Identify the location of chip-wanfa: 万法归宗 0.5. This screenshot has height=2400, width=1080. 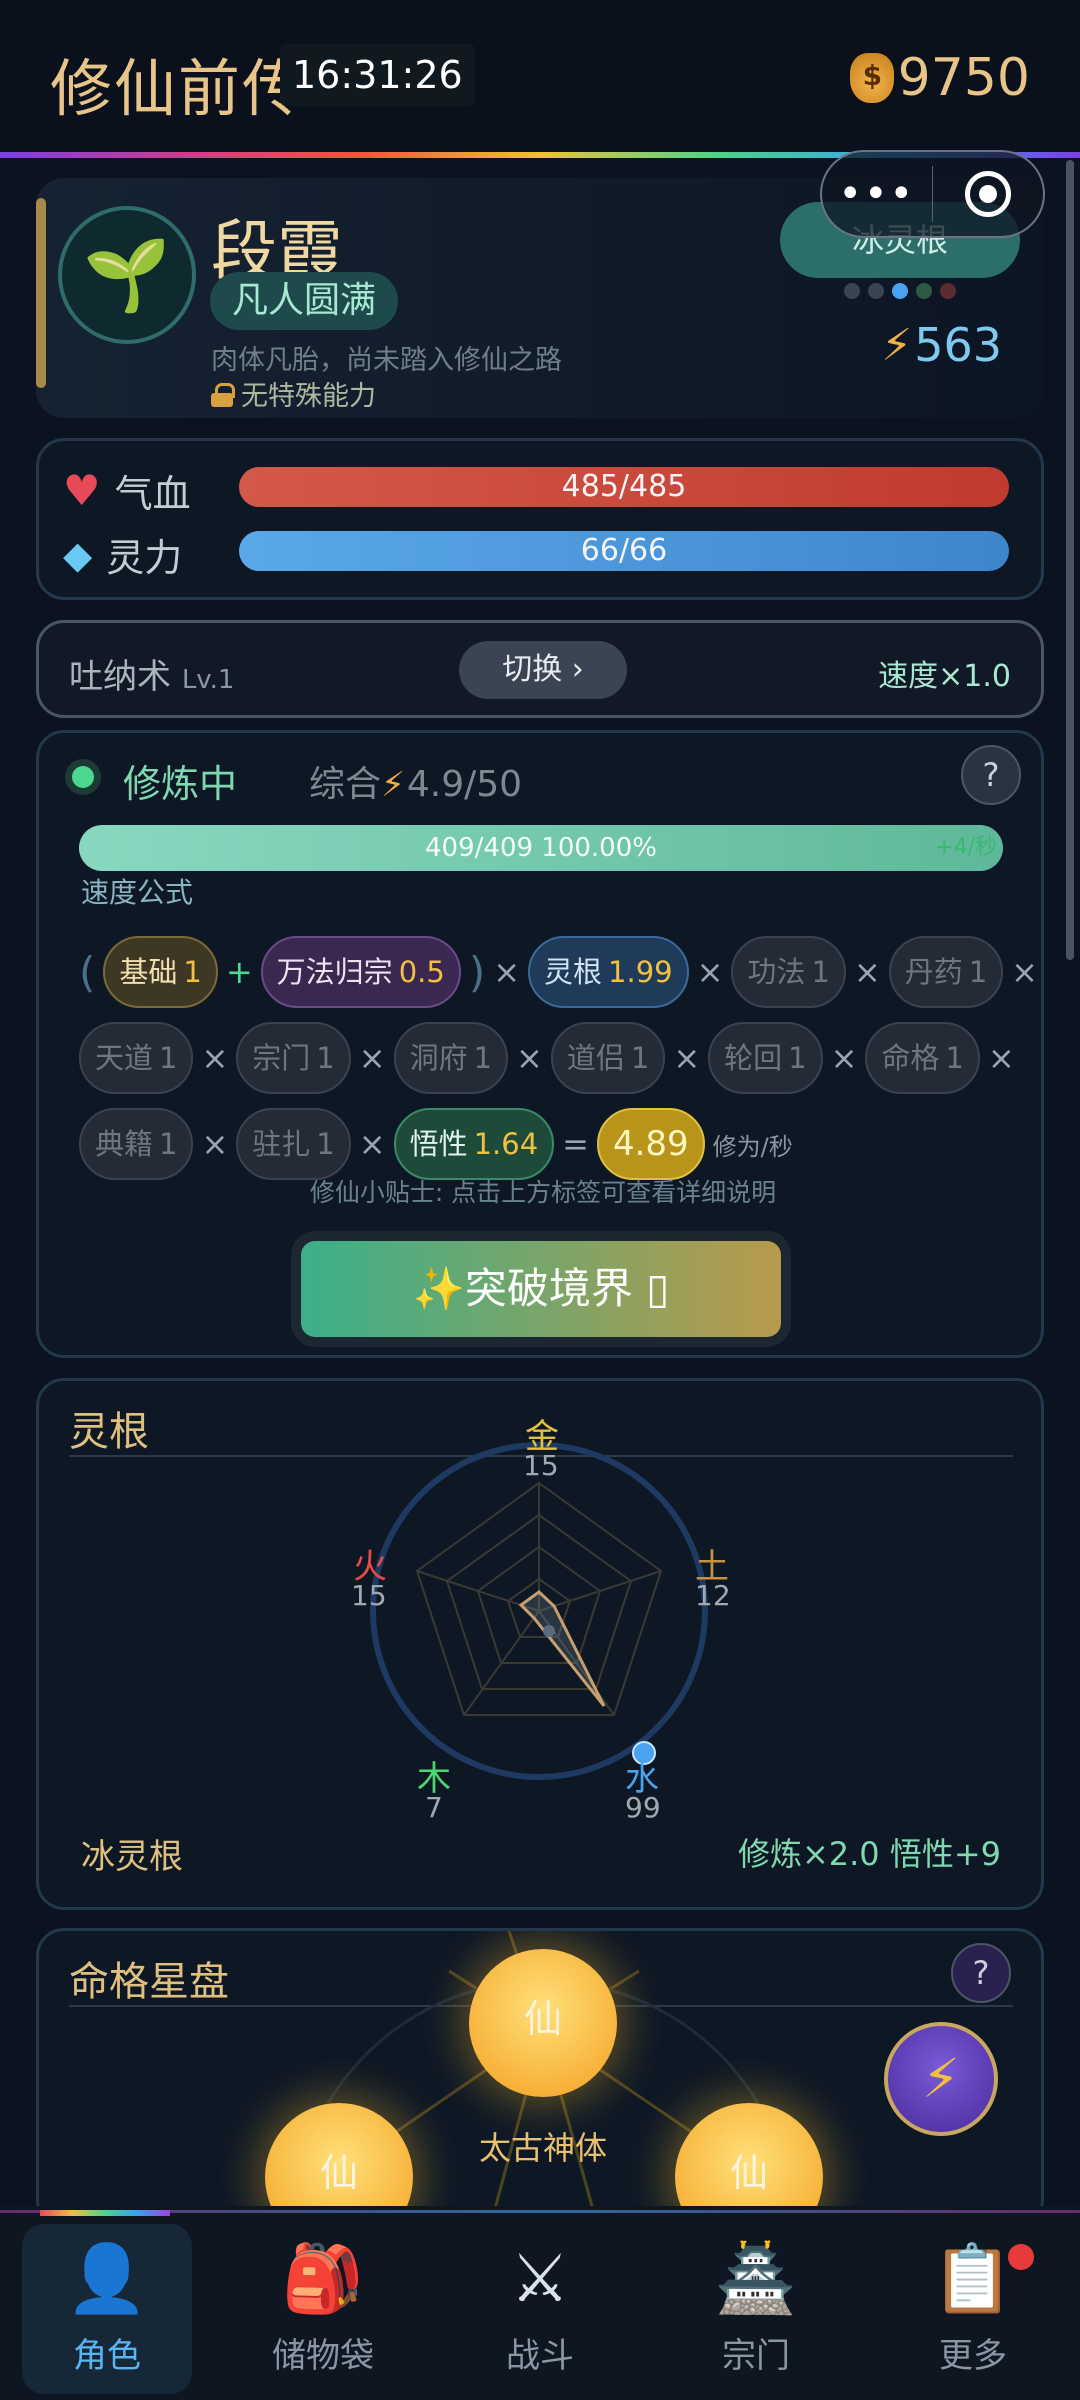
(360, 972).